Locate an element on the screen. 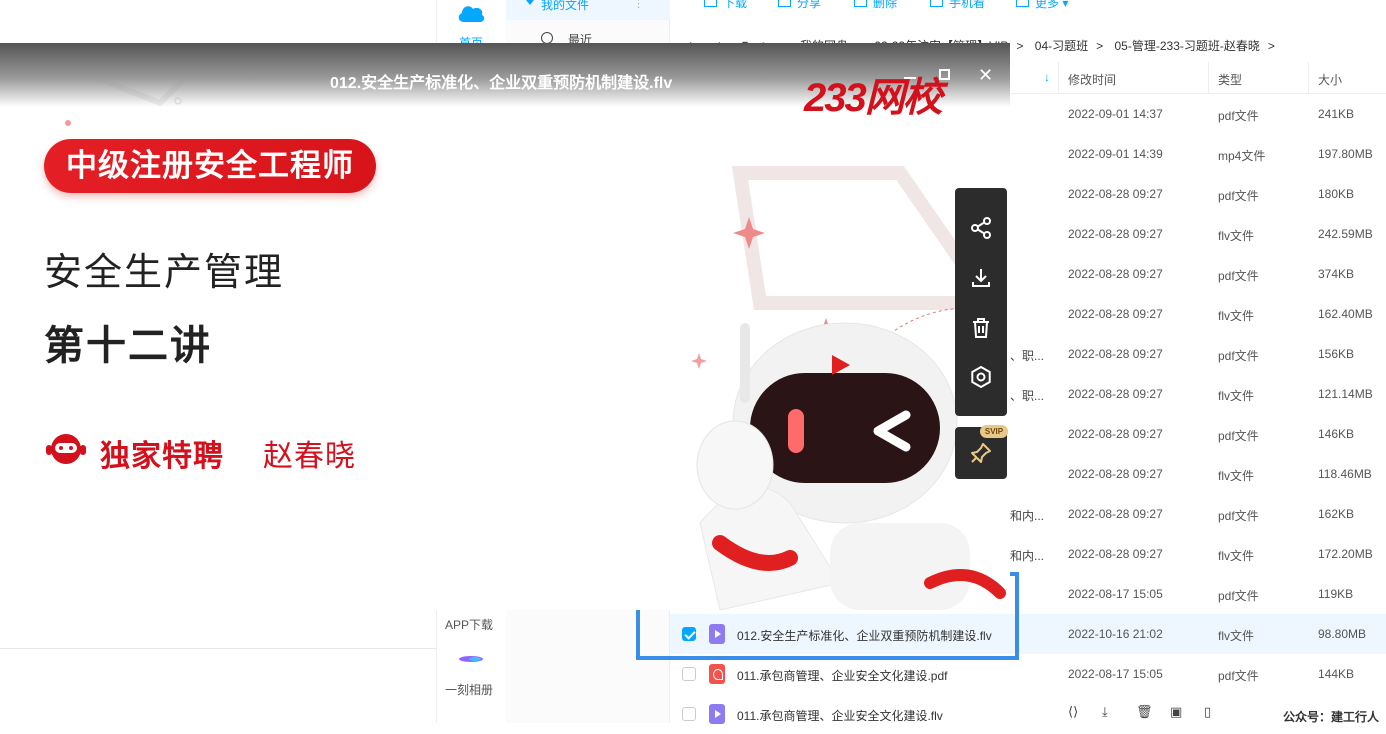  file-size: 121.14MB is located at coordinates (1345, 394).